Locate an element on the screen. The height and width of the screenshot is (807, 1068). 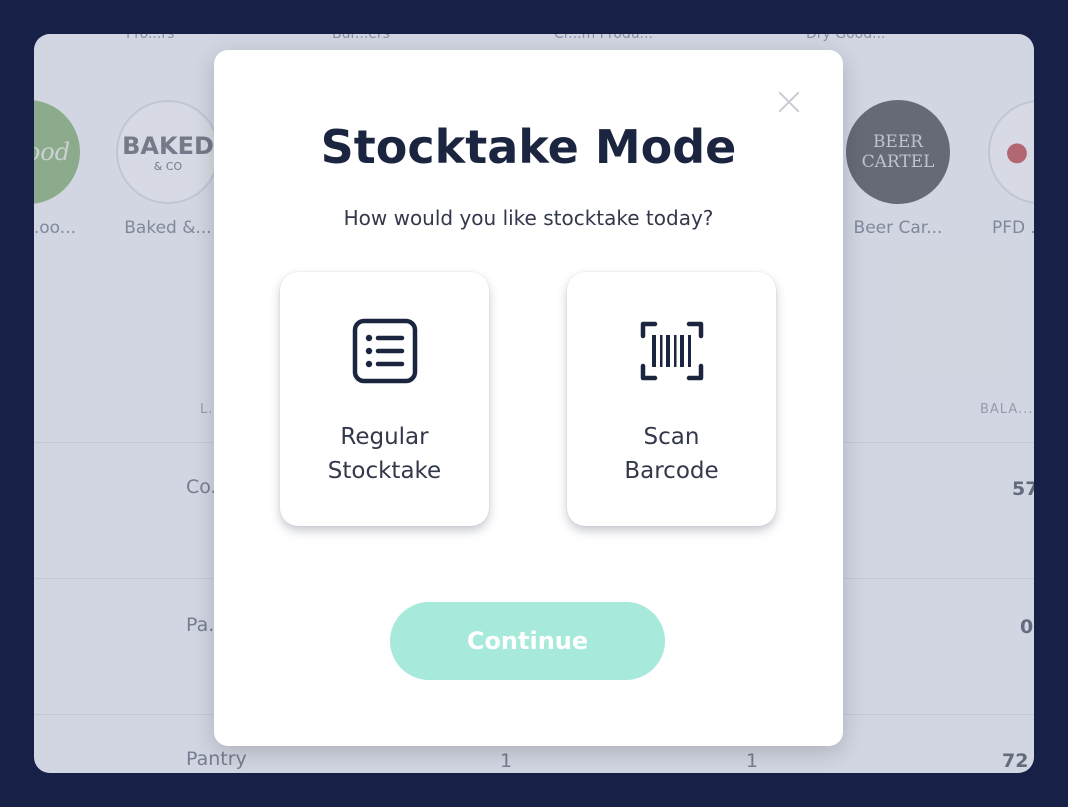
regular-stocktake-option: Regular Stocktake is located at coordinates (384, 399).